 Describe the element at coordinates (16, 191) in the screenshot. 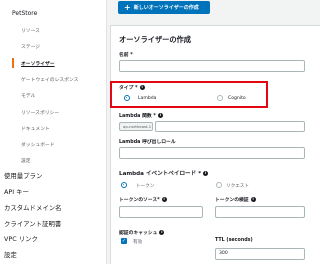

I see `sidebar-item-api-keys: API キー` at that location.